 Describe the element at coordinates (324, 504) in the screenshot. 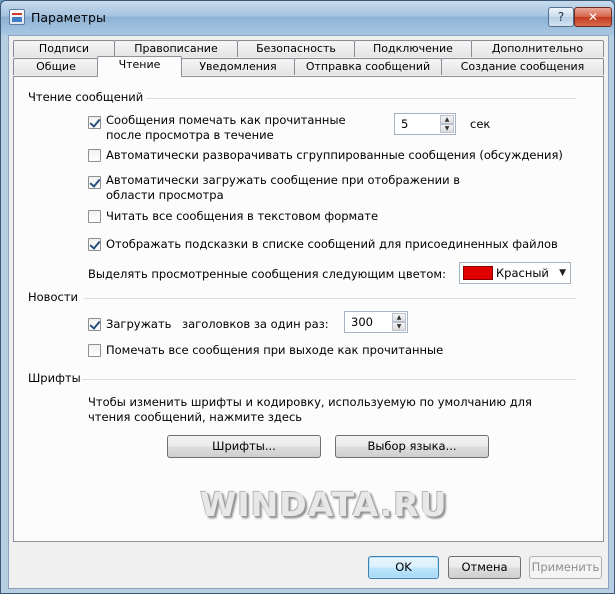

I see `watermark-text: WINDATA.RU` at that location.